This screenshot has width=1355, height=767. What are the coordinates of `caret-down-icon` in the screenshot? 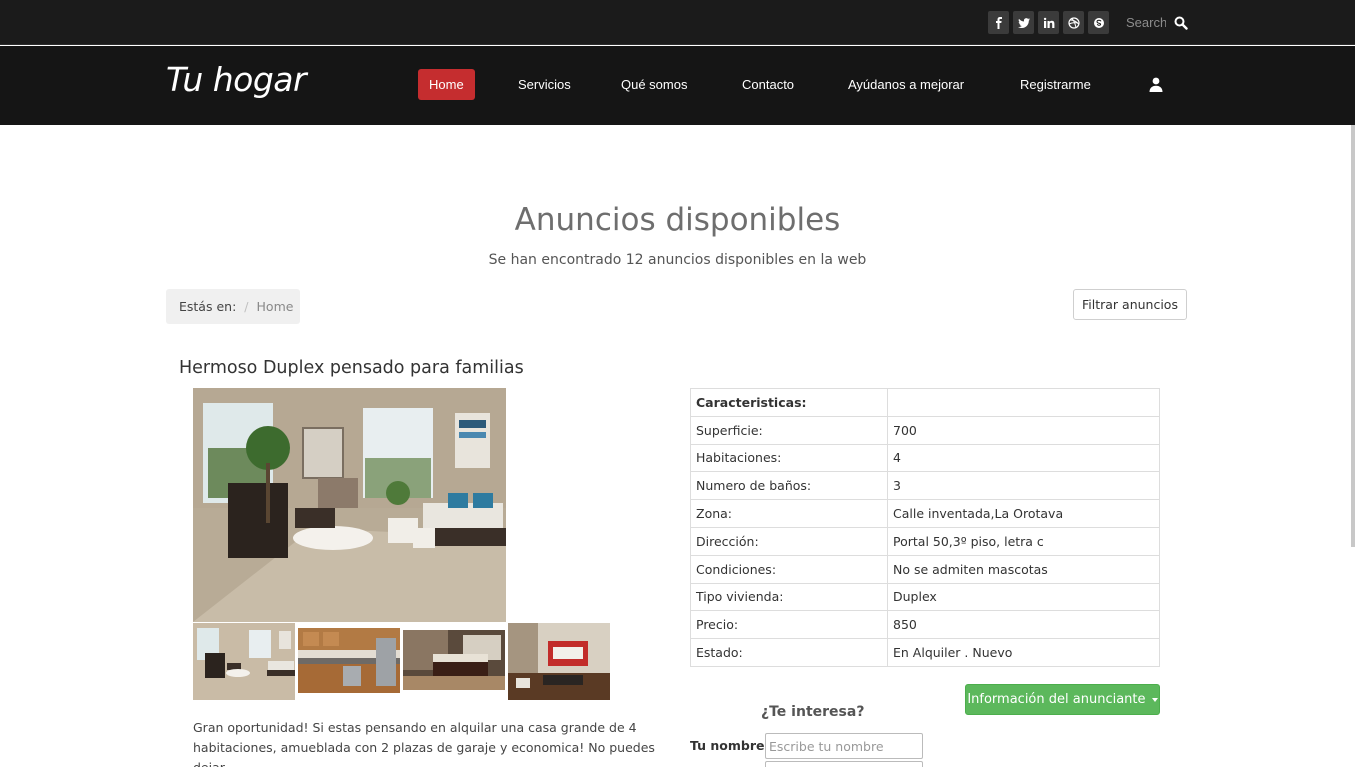 It's located at (1154, 699).